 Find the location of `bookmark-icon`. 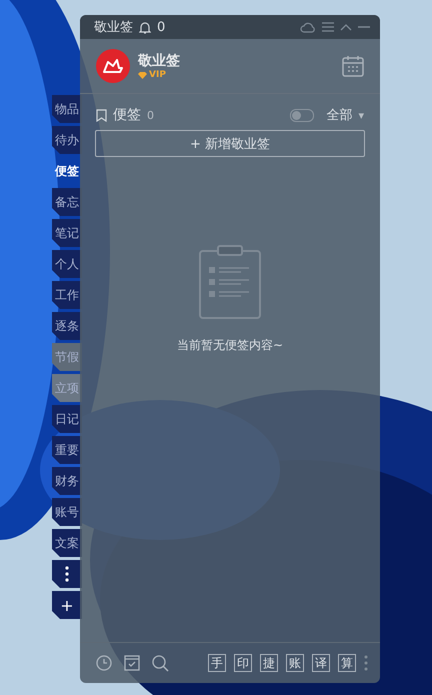

bookmark-icon is located at coordinates (101, 115).